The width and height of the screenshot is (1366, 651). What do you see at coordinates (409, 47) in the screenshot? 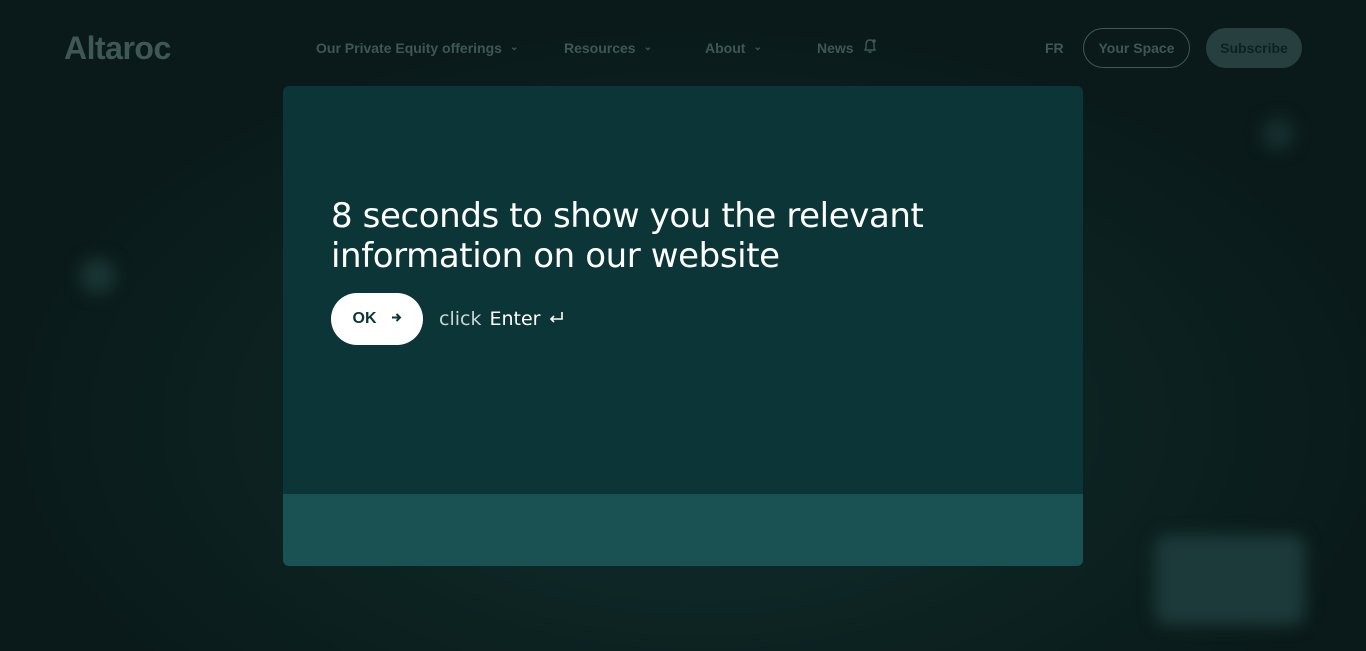
I see `nav-item-label: Our Private Equity offerings` at bounding box center [409, 47].